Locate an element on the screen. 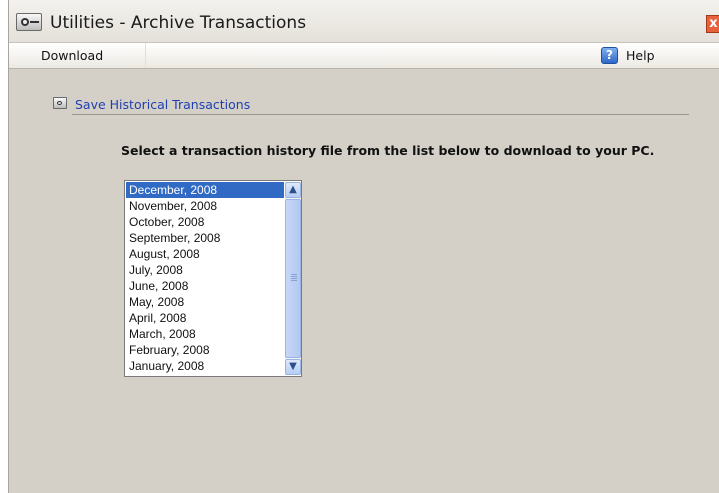 This screenshot has height=493, width=719. listbox-scrollbar: ▲ ▼ is located at coordinates (293, 278).